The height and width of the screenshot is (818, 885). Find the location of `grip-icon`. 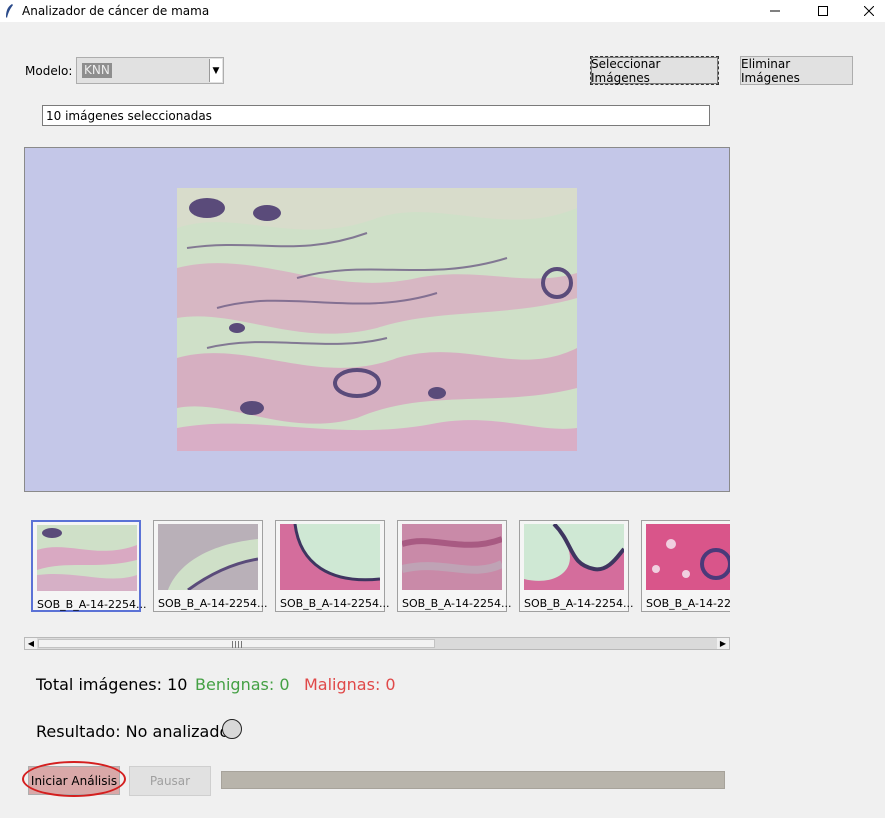

grip-icon is located at coordinates (237, 644).